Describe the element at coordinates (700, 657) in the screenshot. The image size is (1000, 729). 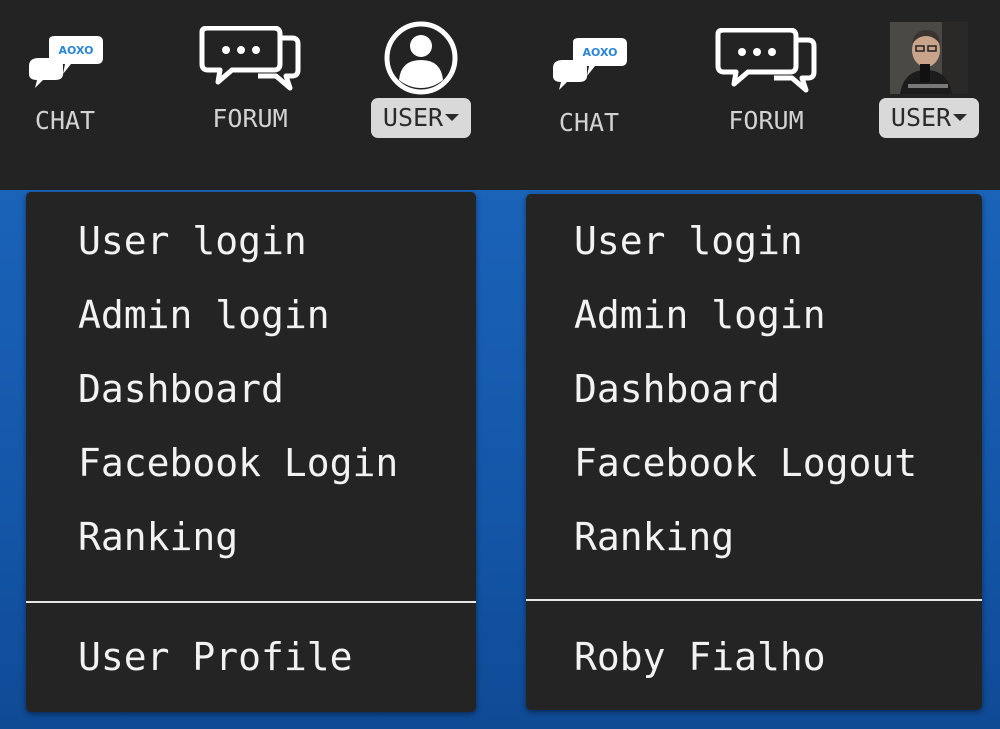
I see `menu-item-user-name: Roby Fialho` at that location.